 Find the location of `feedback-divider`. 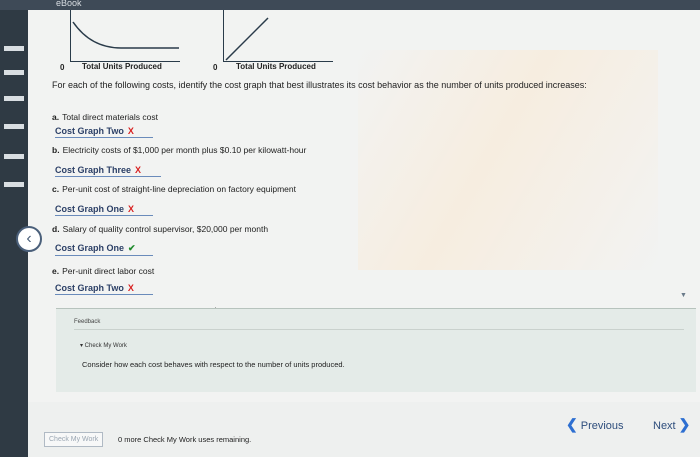

feedback-divider is located at coordinates (379, 329).